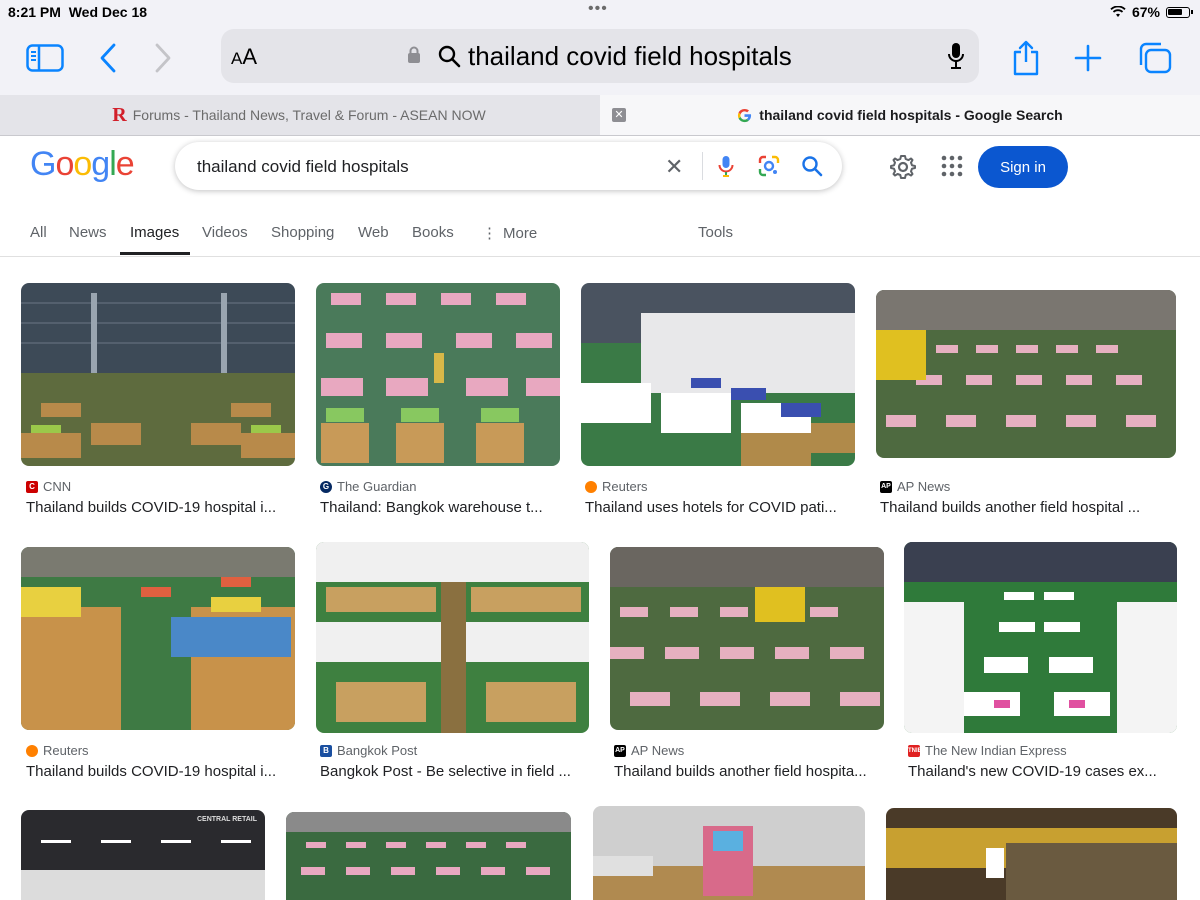  Describe the element at coordinates (226, 819) in the screenshot. I see `central-retail-watermark: CENTRAL RETAIL` at that location.